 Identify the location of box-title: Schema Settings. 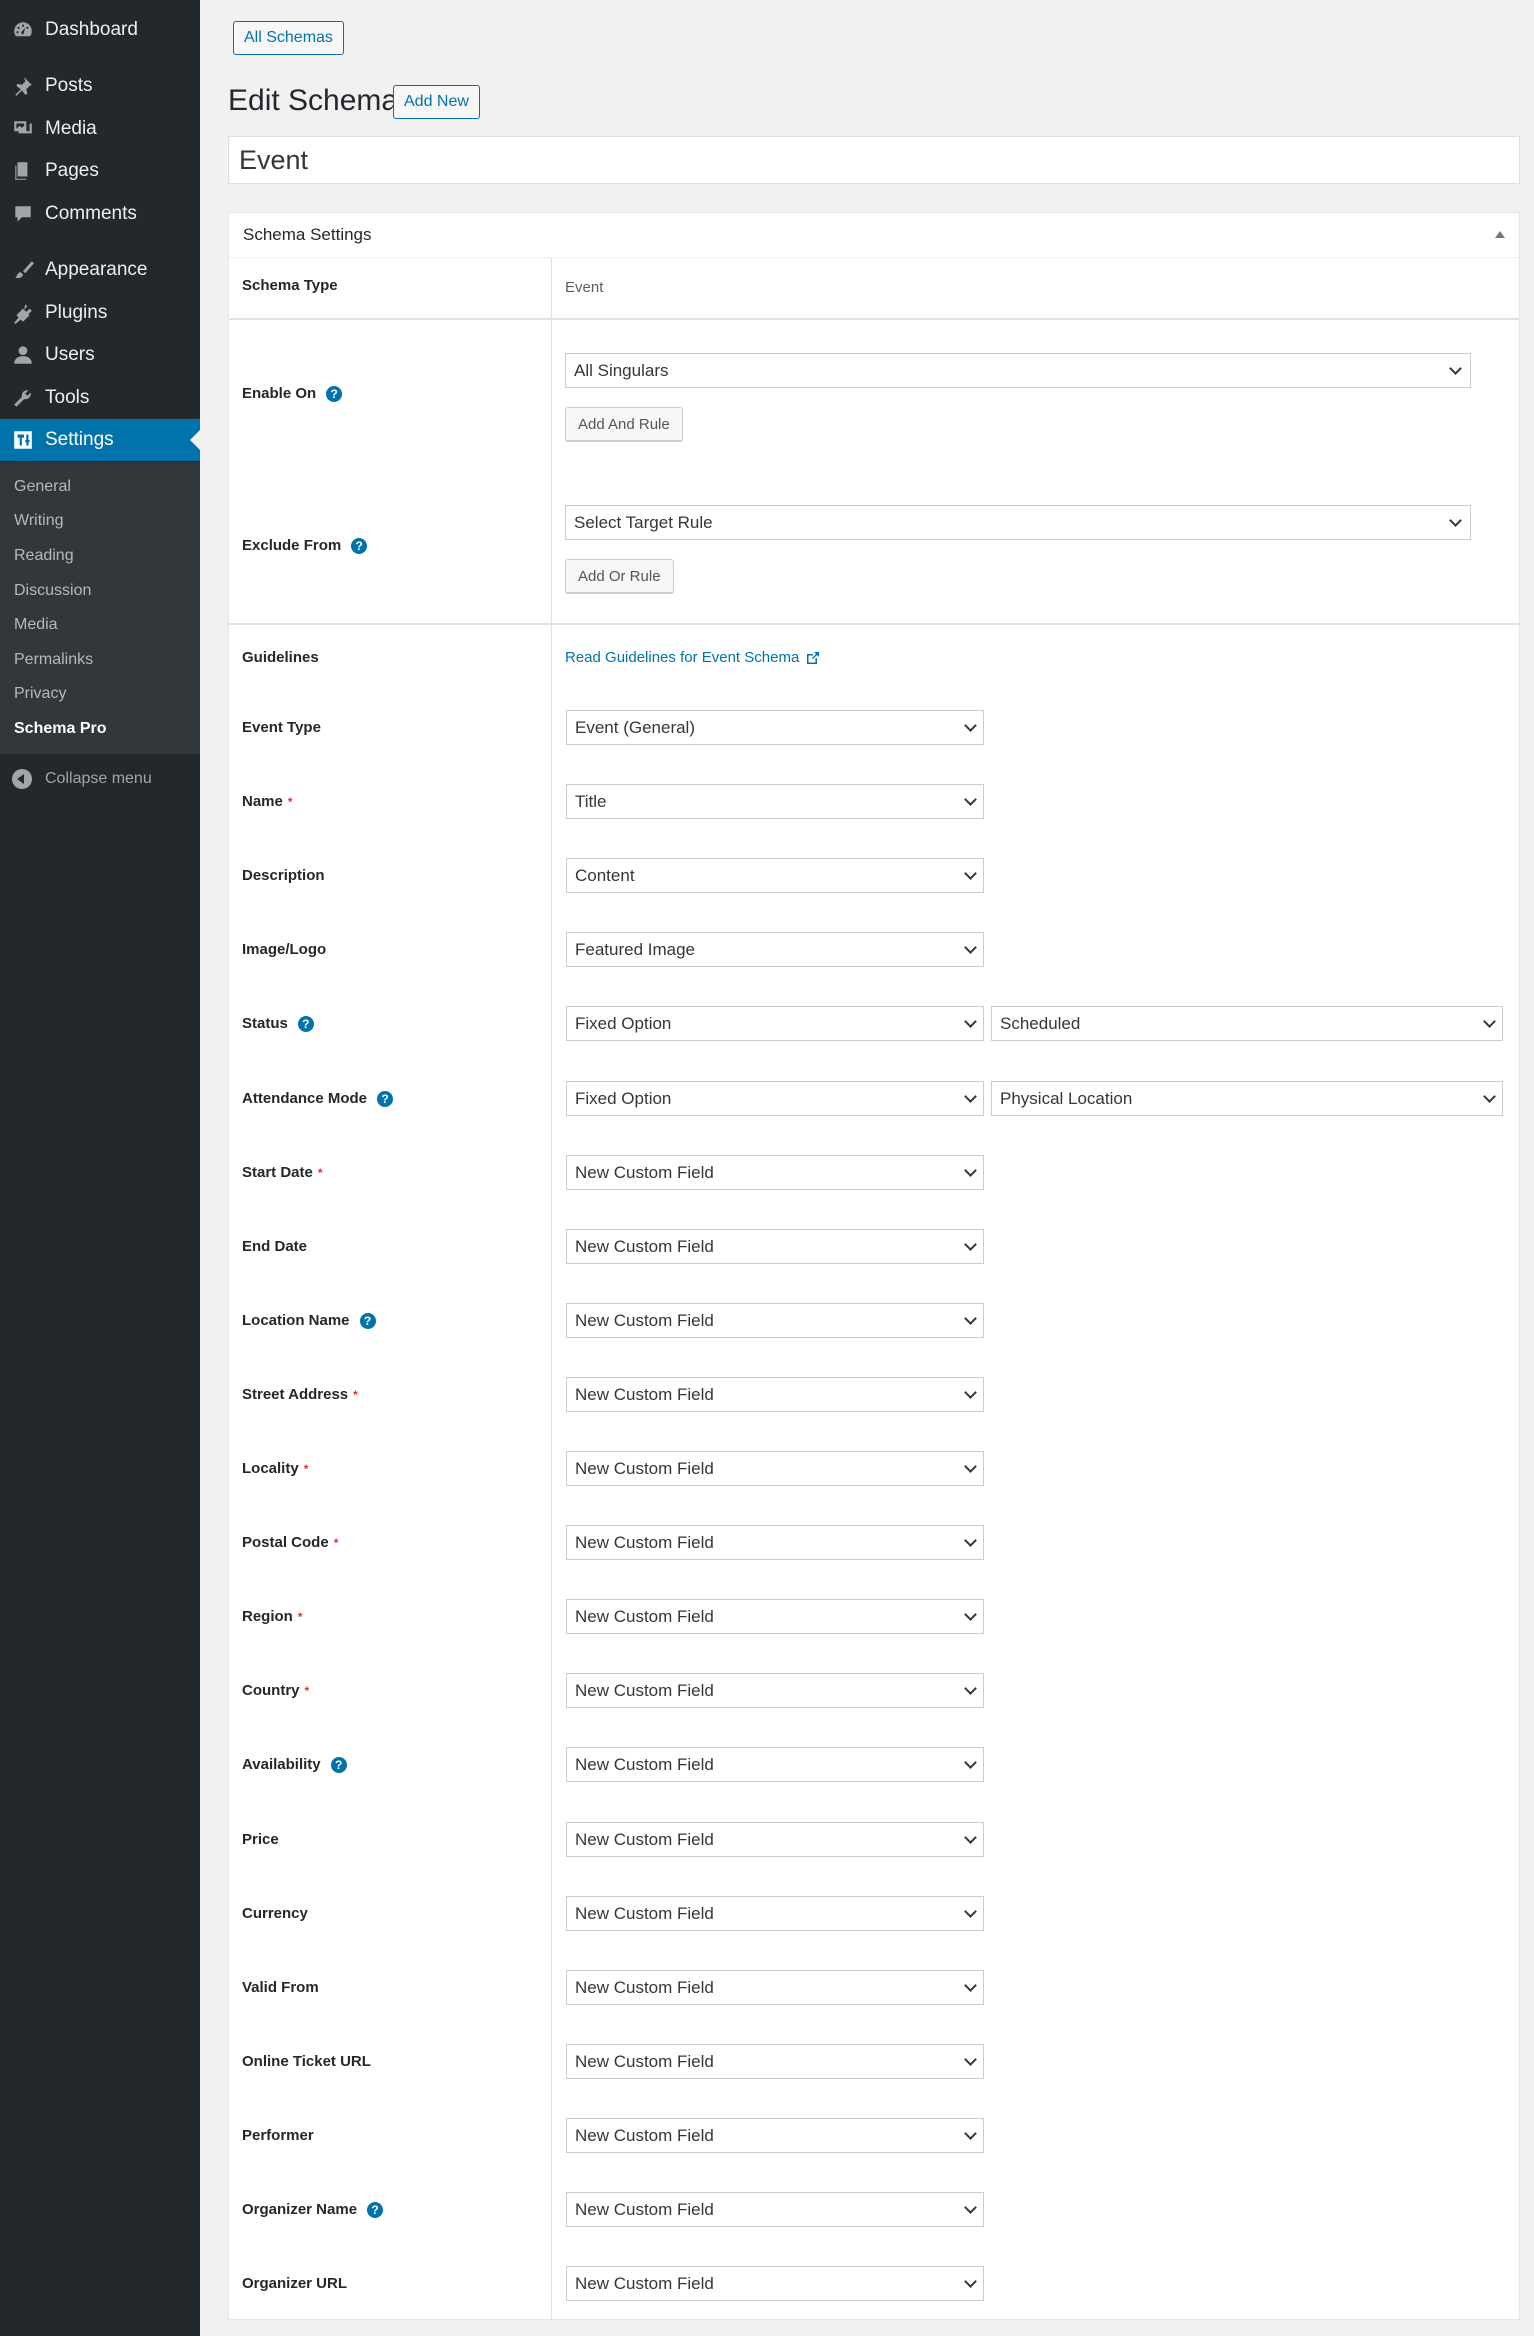
(307, 234).